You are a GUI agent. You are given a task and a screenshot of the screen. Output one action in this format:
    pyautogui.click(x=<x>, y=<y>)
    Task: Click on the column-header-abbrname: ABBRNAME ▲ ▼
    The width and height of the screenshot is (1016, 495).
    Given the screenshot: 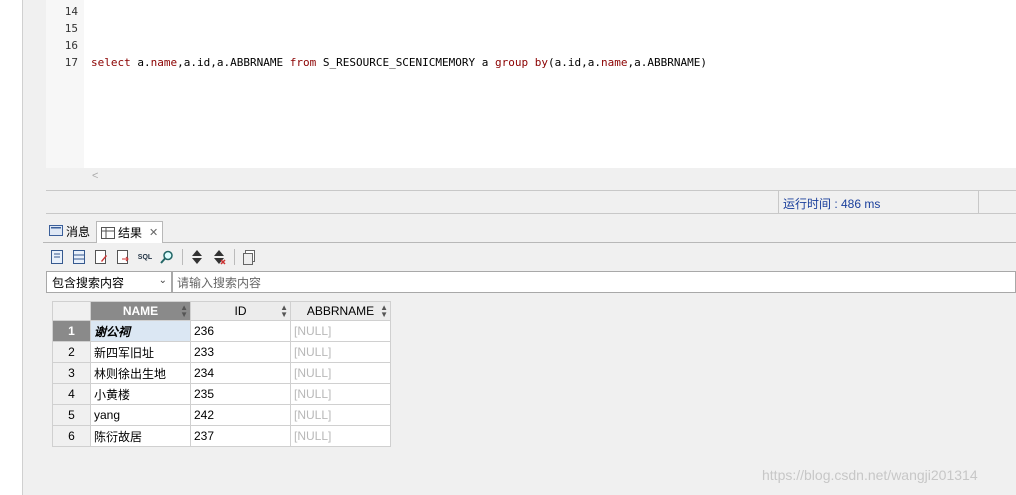 What is the action you would take?
    pyautogui.click(x=340, y=311)
    